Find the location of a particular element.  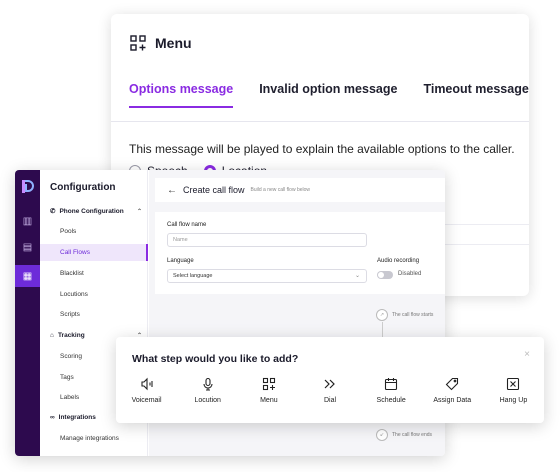

step-option-assign-data: Assign Data is located at coordinates (452, 390).